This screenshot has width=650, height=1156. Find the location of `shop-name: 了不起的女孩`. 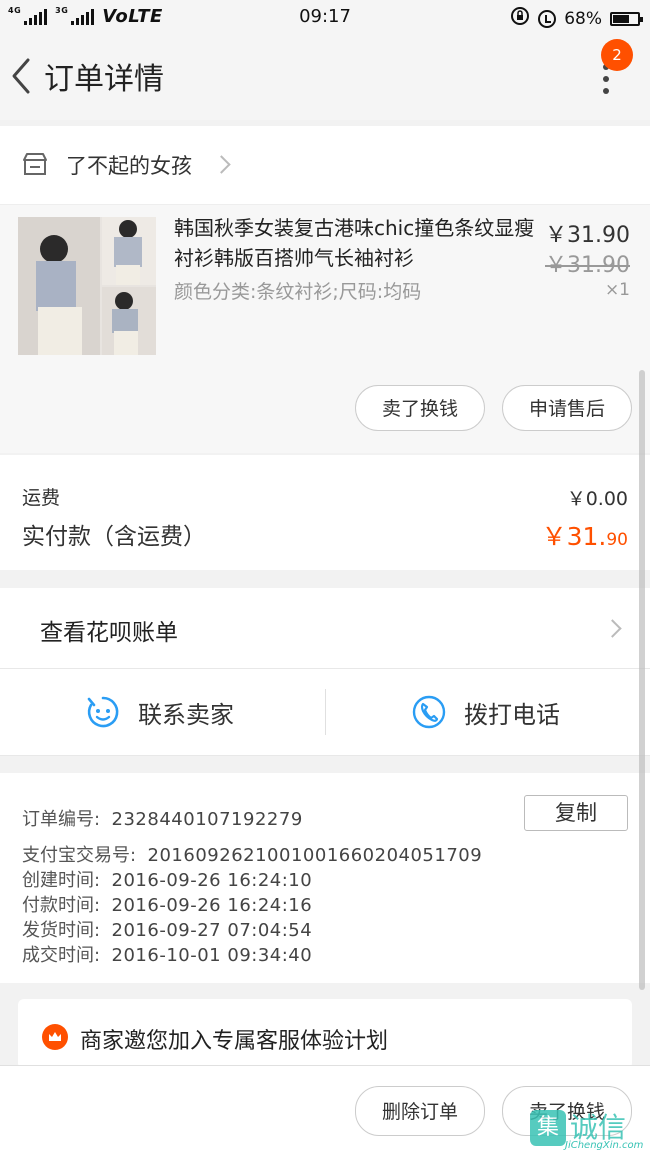

shop-name: 了不起的女孩 is located at coordinates (129, 166).